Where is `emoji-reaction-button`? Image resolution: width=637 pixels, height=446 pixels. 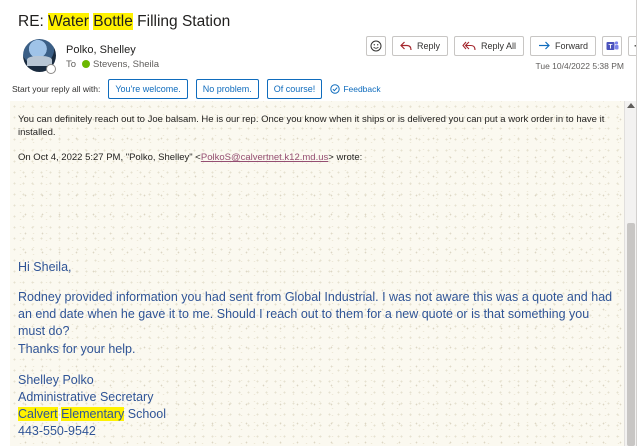 emoji-reaction-button is located at coordinates (376, 46).